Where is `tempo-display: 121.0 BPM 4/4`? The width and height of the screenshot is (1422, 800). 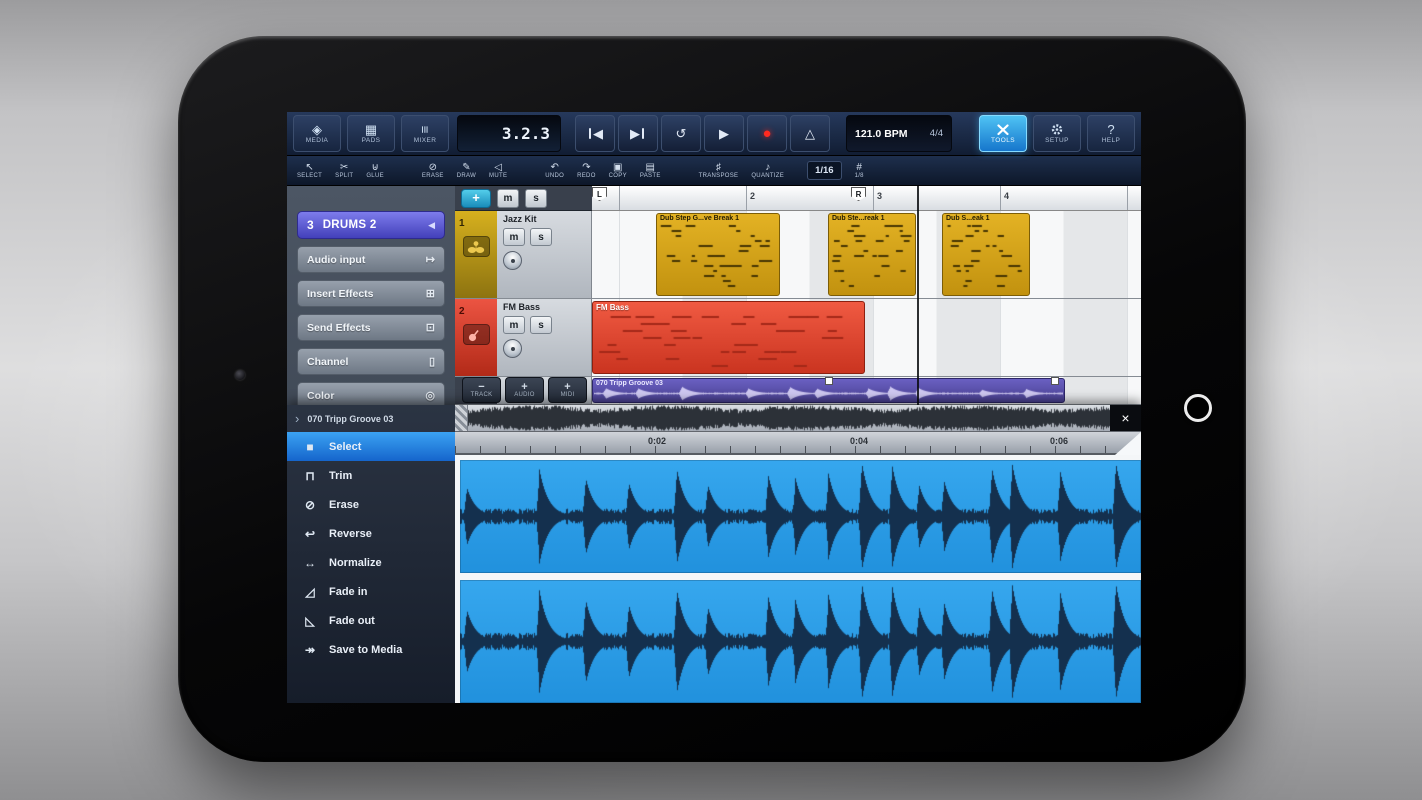
tempo-display: 121.0 BPM 4/4 is located at coordinates (899, 133).